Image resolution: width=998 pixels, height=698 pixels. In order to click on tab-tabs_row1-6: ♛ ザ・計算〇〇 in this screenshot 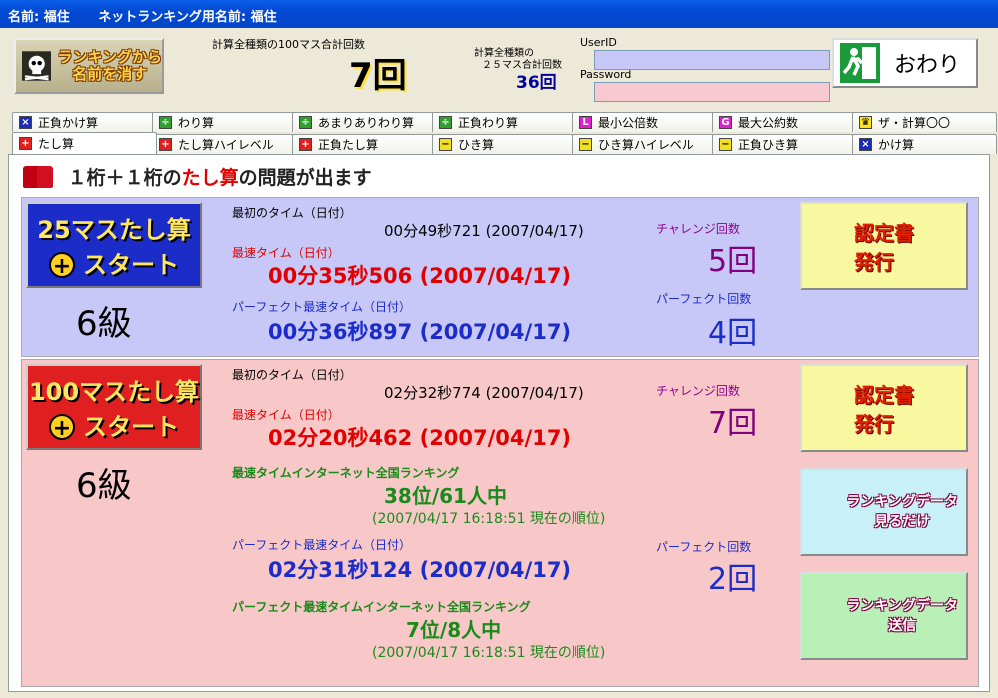, I will do `click(924, 122)`.